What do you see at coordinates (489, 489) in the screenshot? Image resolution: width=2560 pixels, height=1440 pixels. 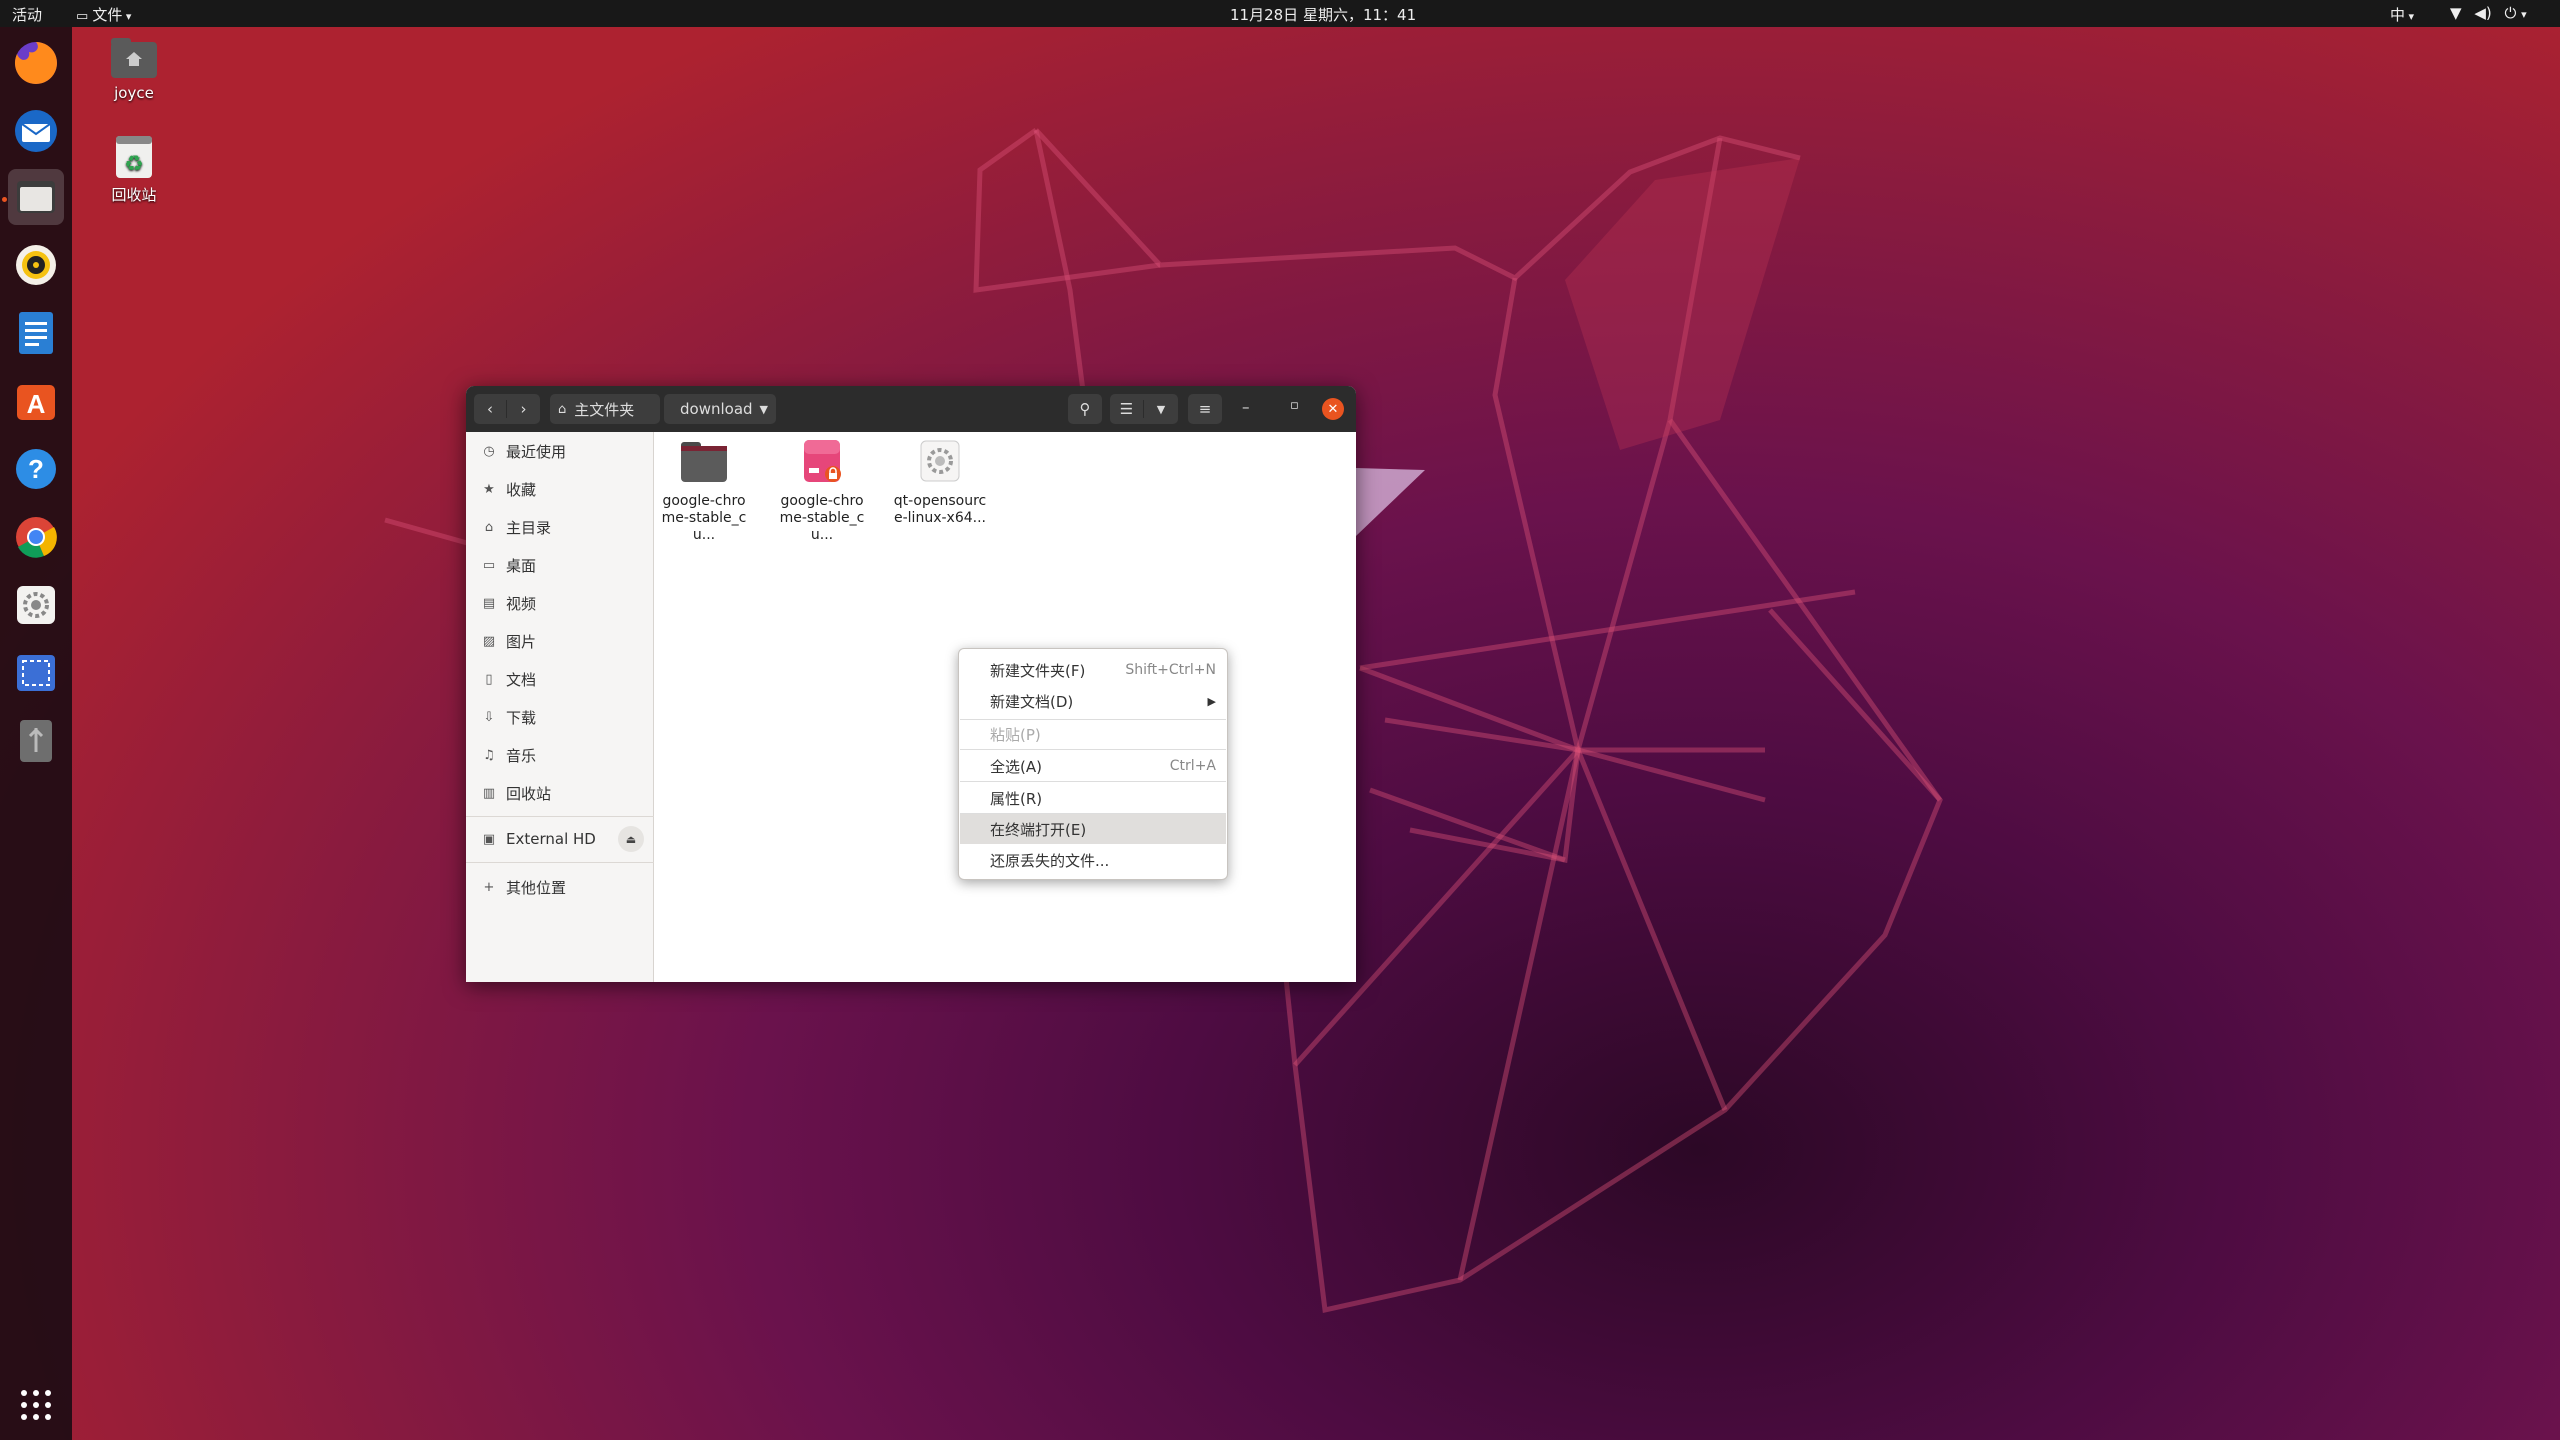 I see `star-icon: ★` at bounding box center [489, 489].